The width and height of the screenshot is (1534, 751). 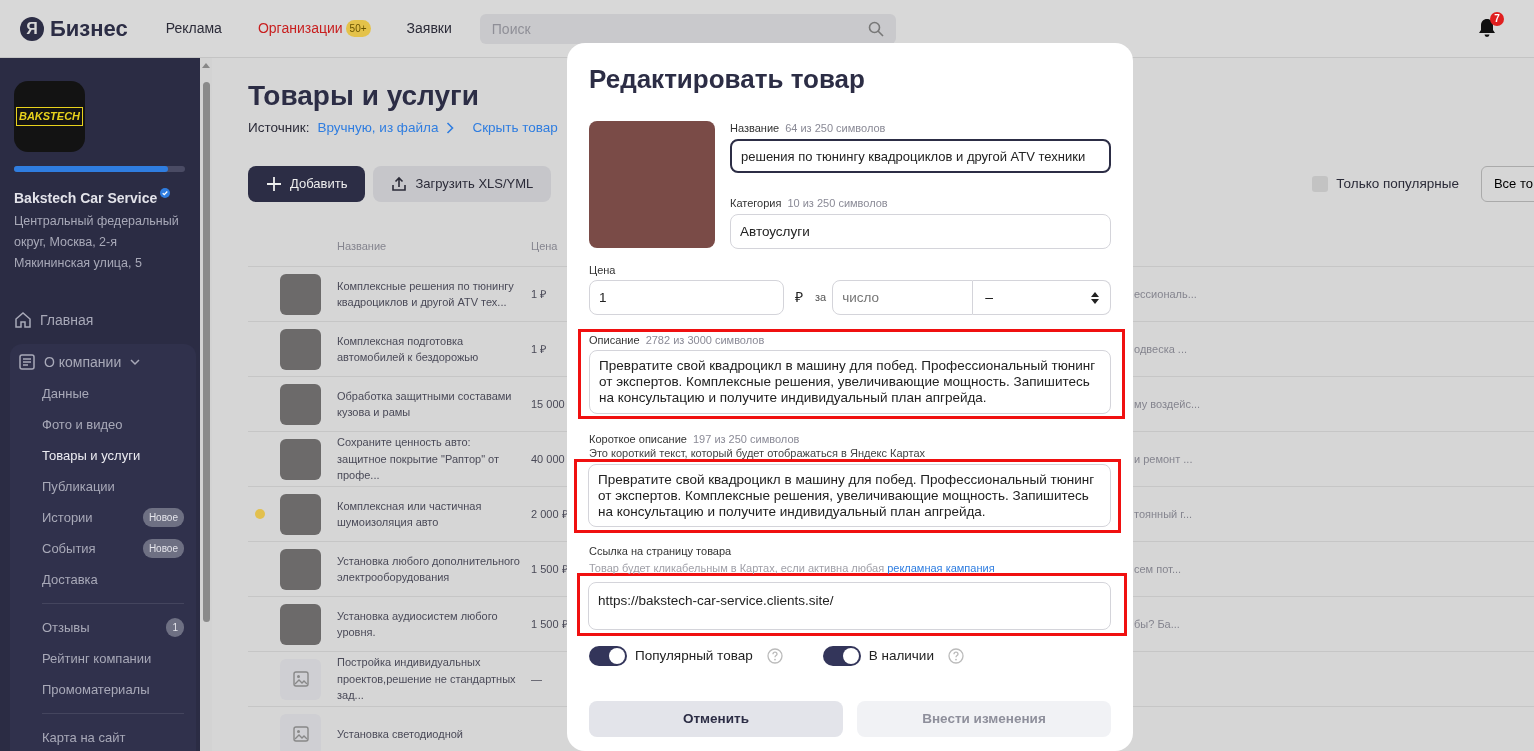 What do you see at coordinates (206, 65) in the screenshot?
I see `scroll-up-icon` at bounding box center [206, 65].